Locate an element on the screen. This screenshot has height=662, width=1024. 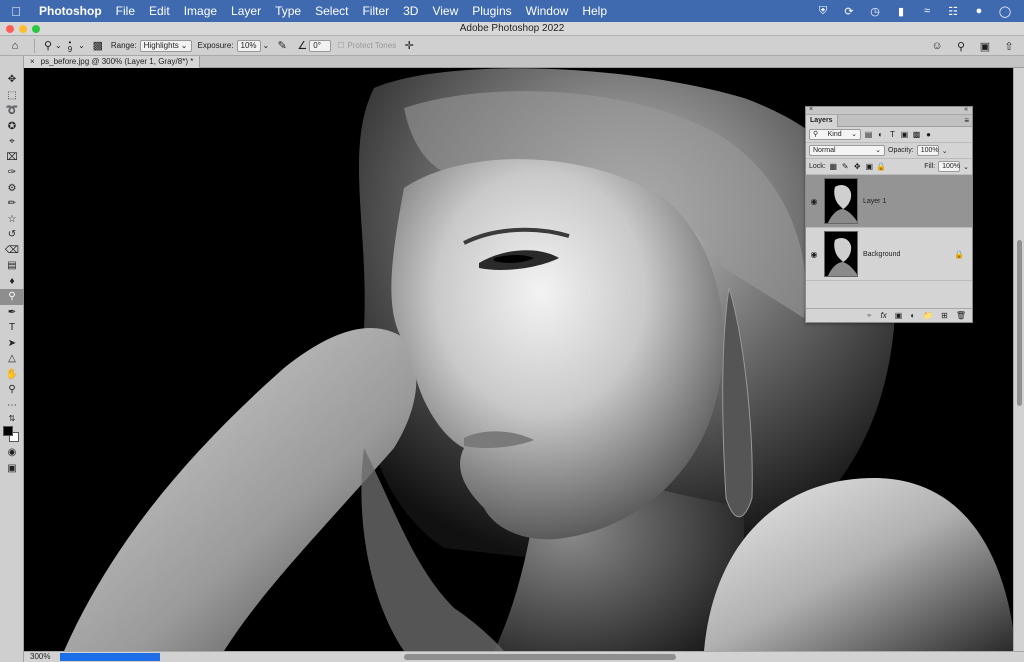
color-swatches is located at coordinates (12, 434).